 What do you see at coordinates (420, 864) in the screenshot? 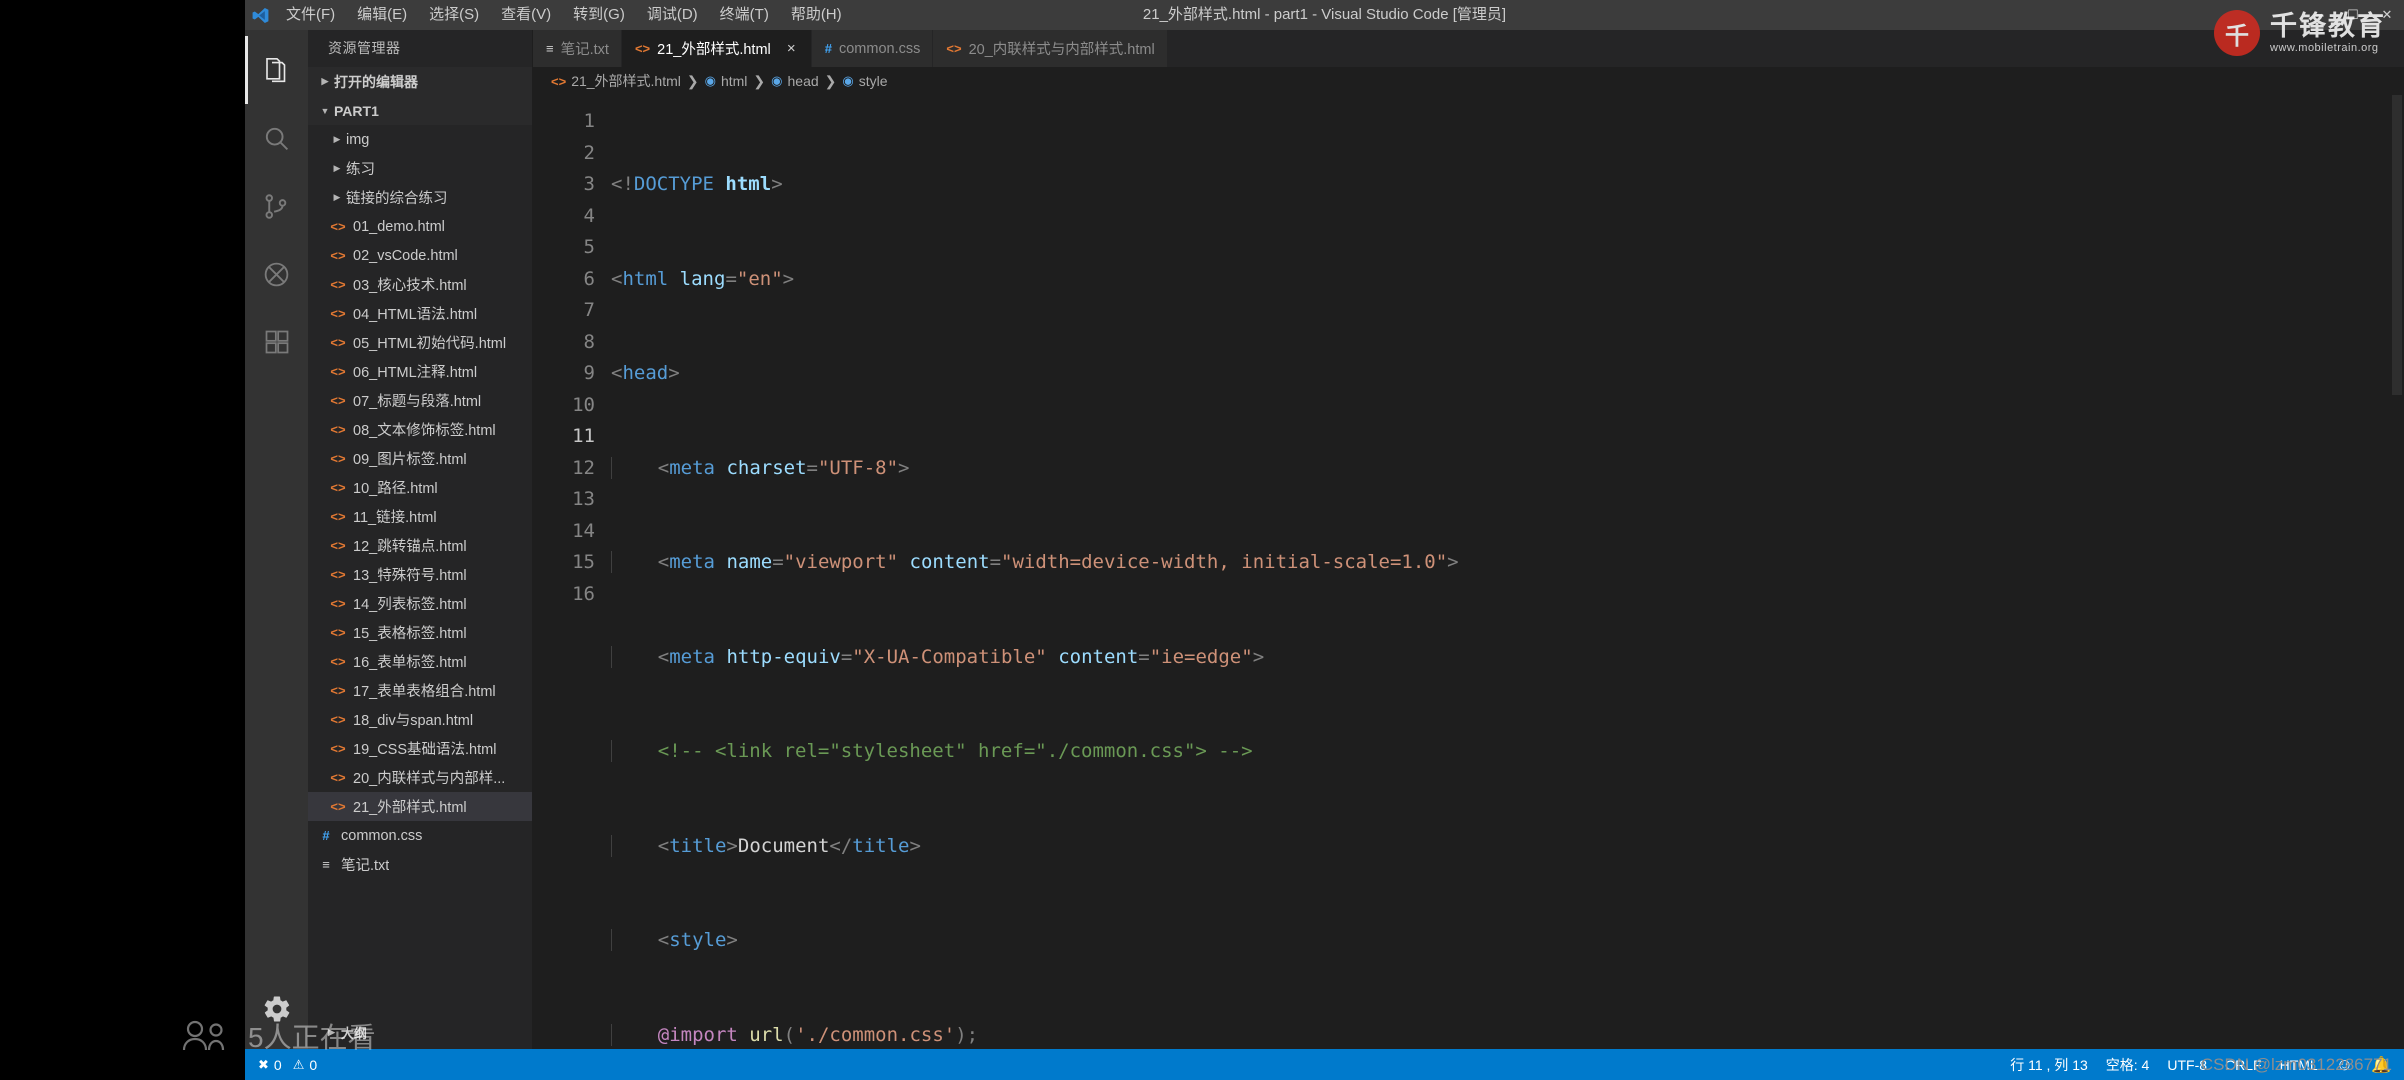
I see `tree-file: ≡ 笔记.txt` at bounding box center [420, 864].